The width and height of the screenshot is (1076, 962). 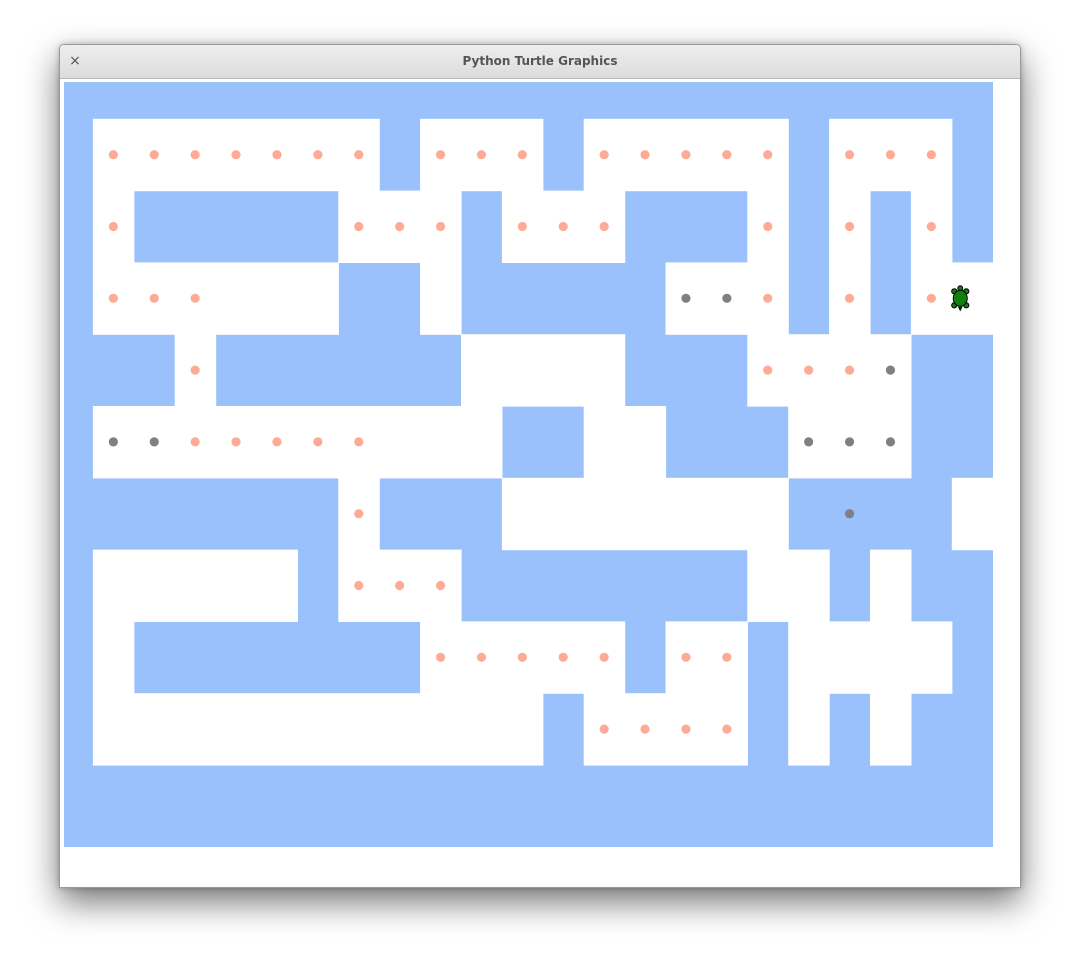 What do you see at coordinates (1006, 484) in the screenshot?
I see `canvas-margin-right` at bounding box center [1006, 484].